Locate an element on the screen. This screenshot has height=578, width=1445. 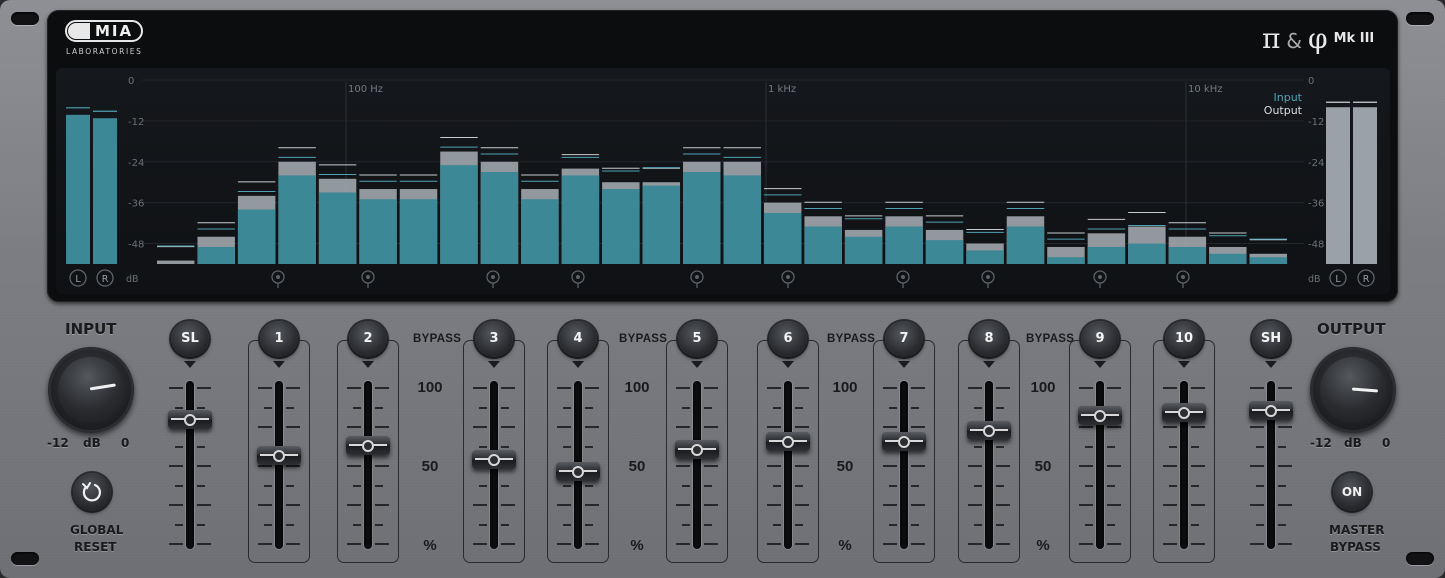
global-reset-button is located at coordinates (92, 492).